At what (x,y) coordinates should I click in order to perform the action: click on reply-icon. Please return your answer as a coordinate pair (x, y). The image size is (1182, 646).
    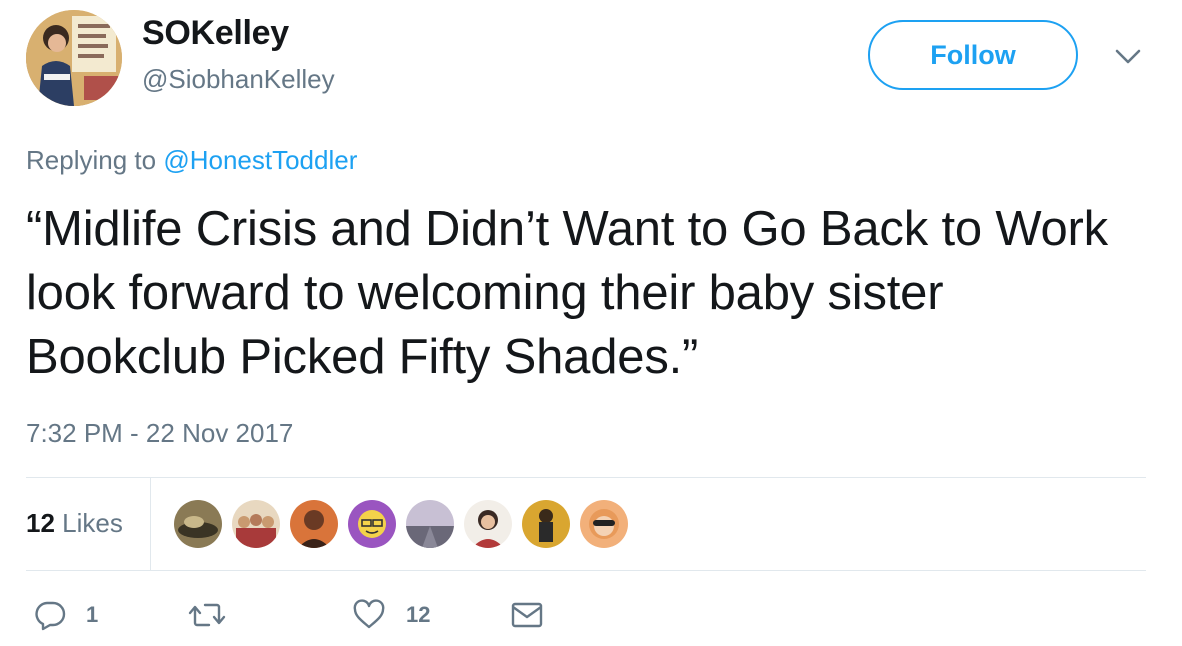
    Looking at the image, I should click on (50, 616).